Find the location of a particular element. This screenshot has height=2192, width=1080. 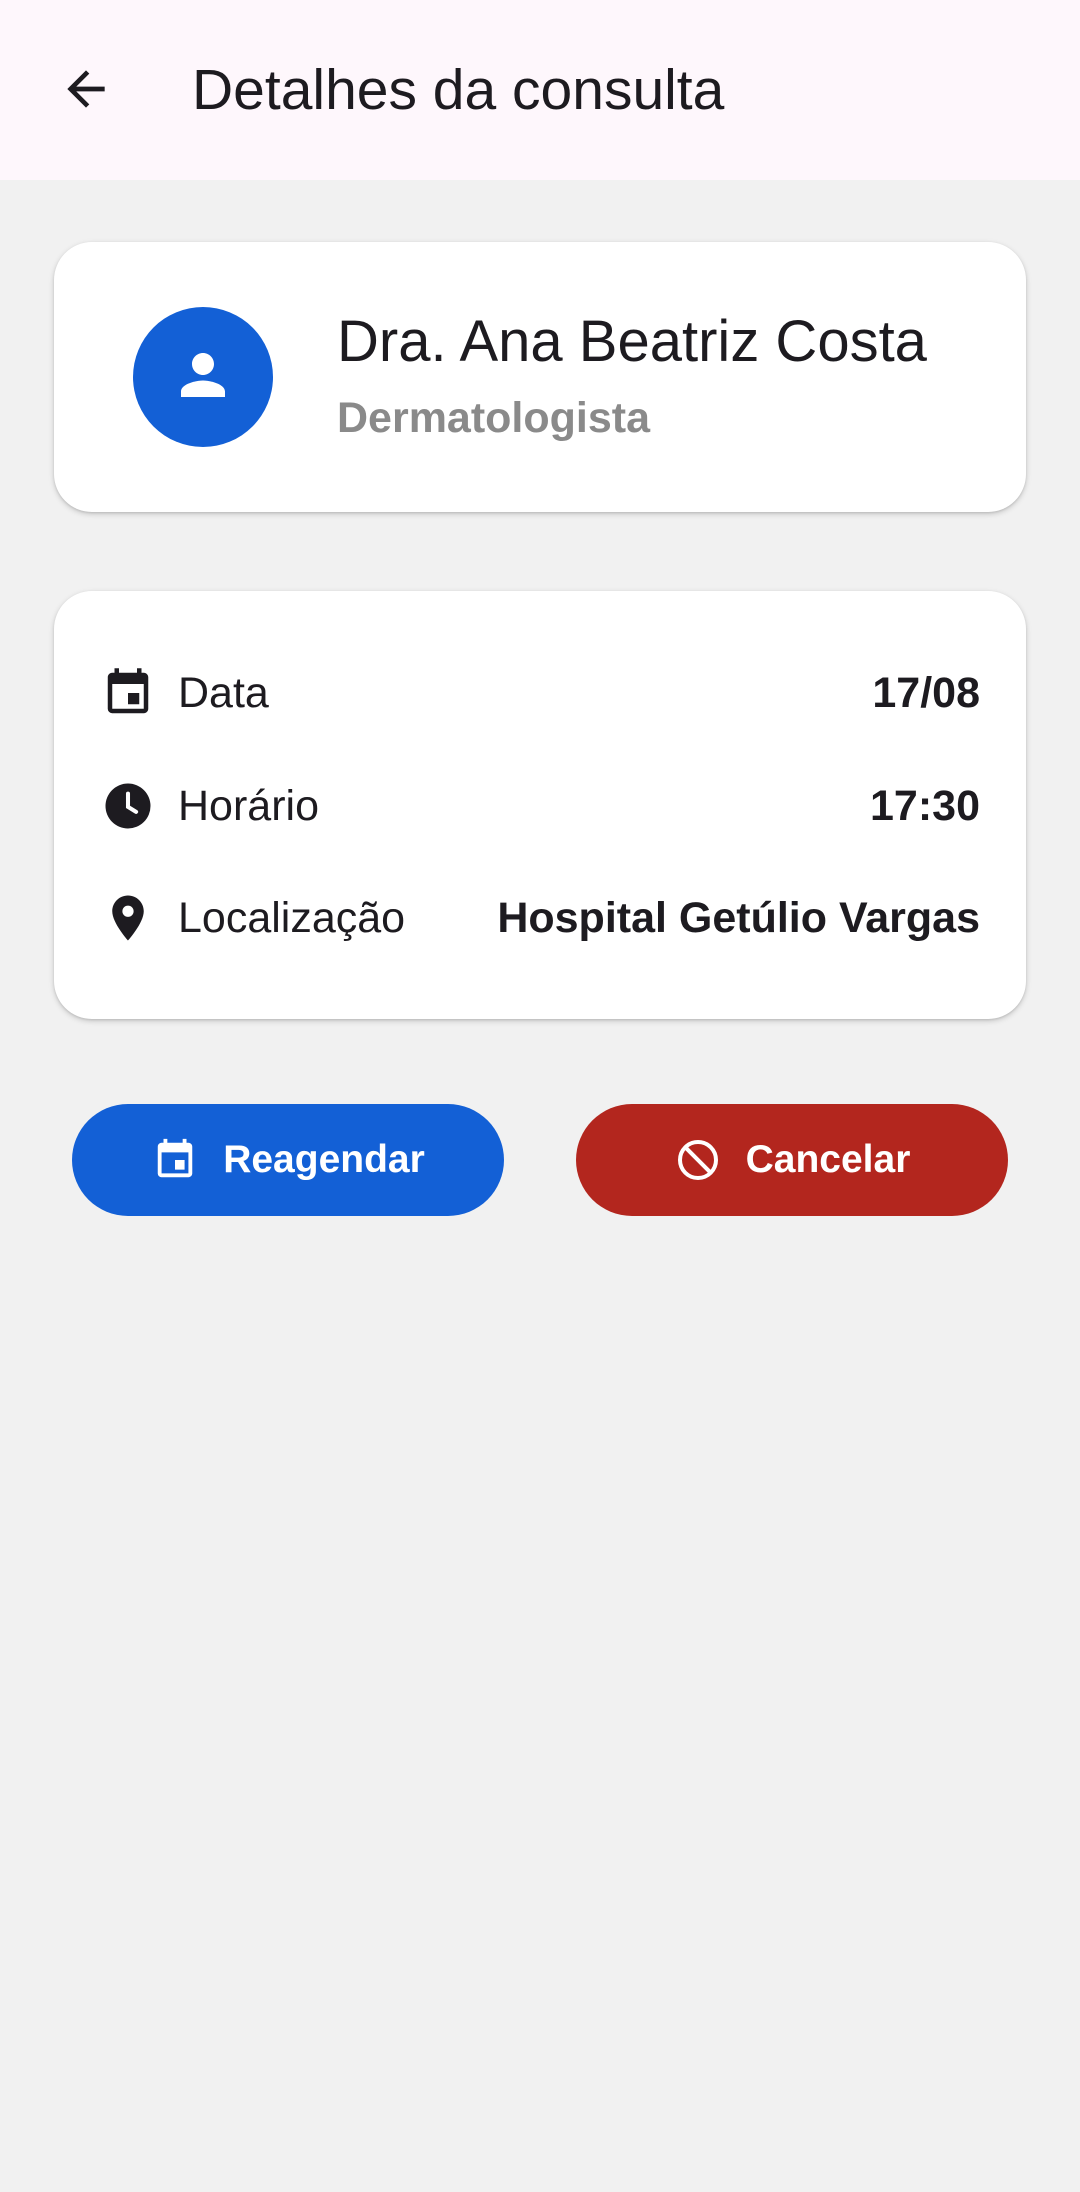

time-value: 17:30 is located at coordinates (925, 805).